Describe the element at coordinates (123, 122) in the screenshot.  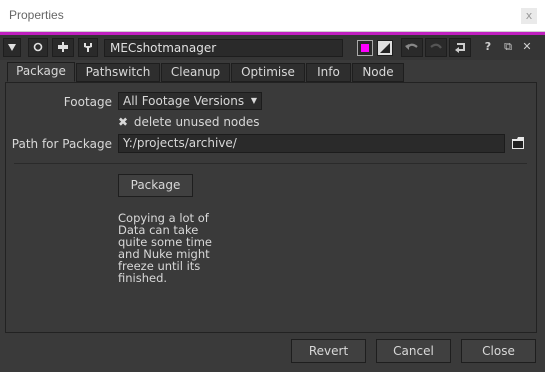
I see `checkmark-icon: ✖` at that location.